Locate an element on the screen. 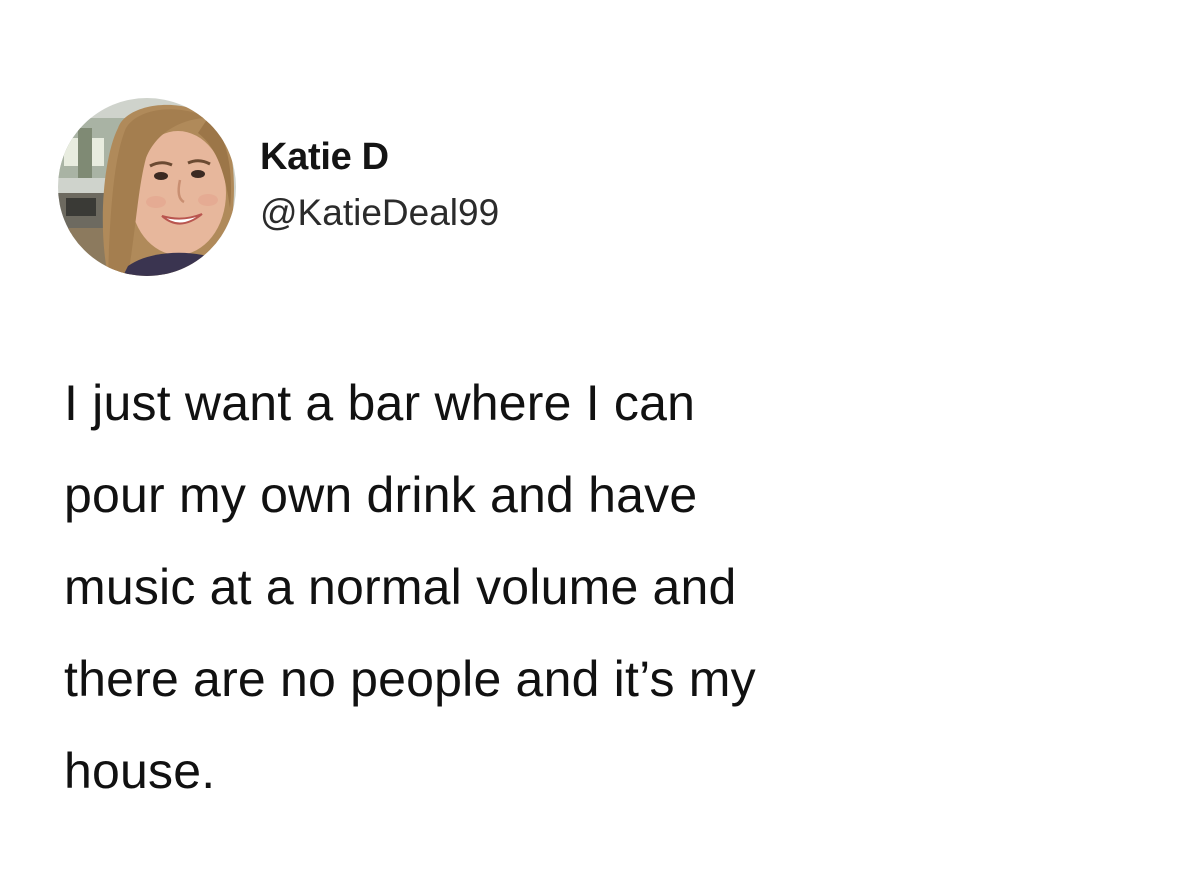 The width and height of the screenshot is (1179, 874). tweet-text-line: house. is located at coordinates (140, 771).